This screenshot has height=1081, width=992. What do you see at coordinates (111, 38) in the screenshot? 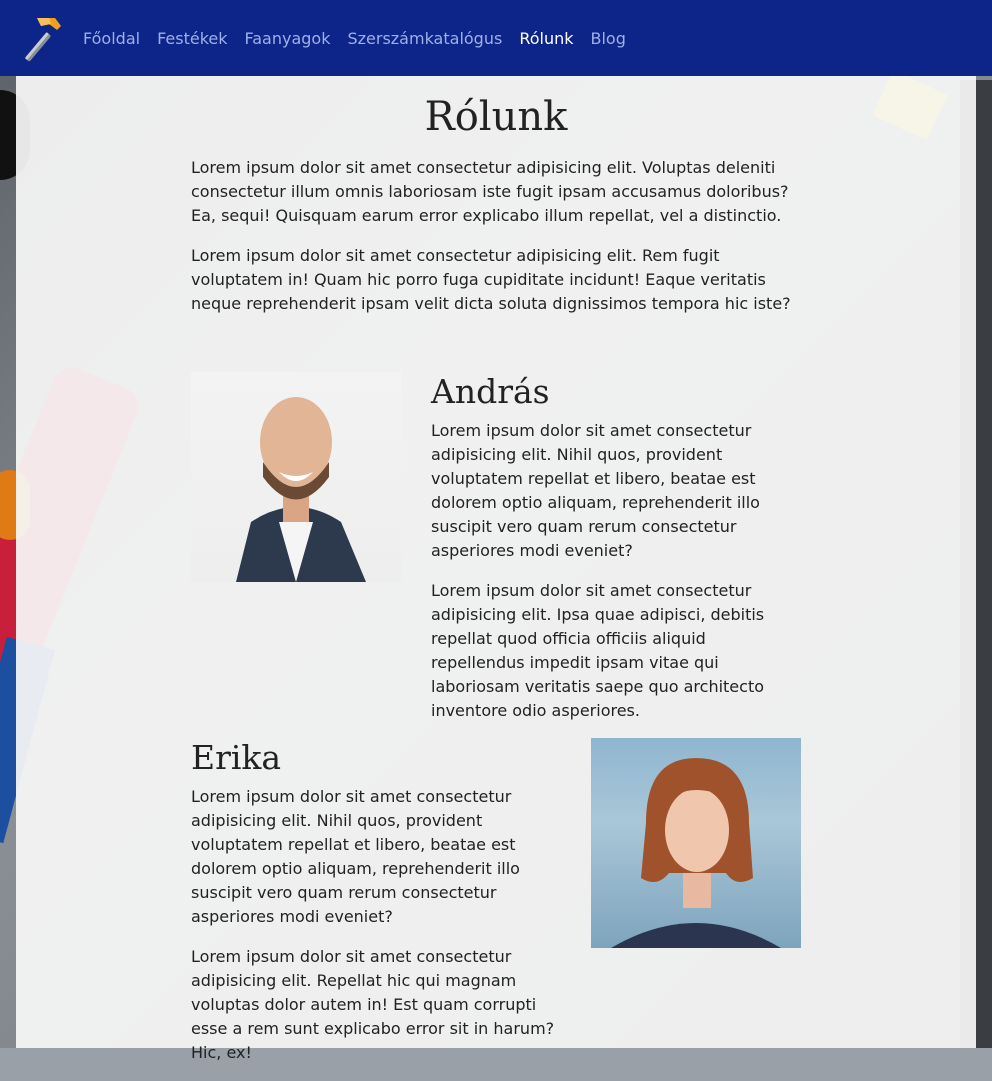
I see `nav-link-fooldal: Főoldal` at bounding box center [111, 38].